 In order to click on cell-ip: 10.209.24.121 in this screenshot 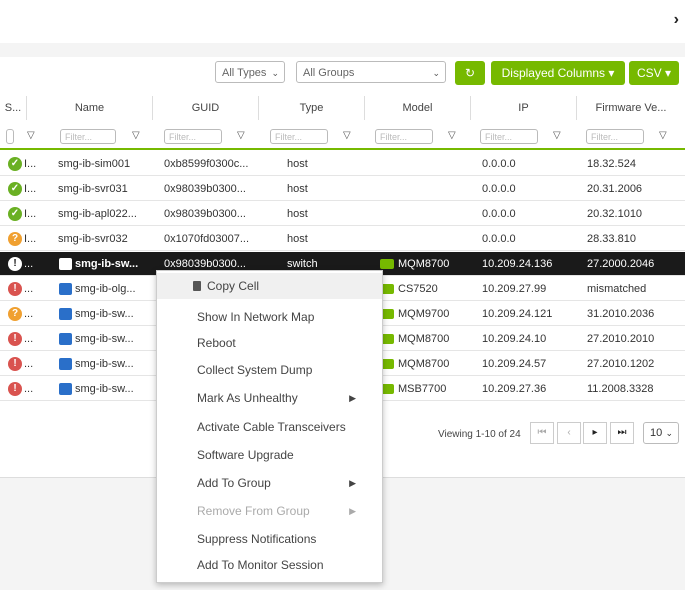, I will do `click(517, 314)`.